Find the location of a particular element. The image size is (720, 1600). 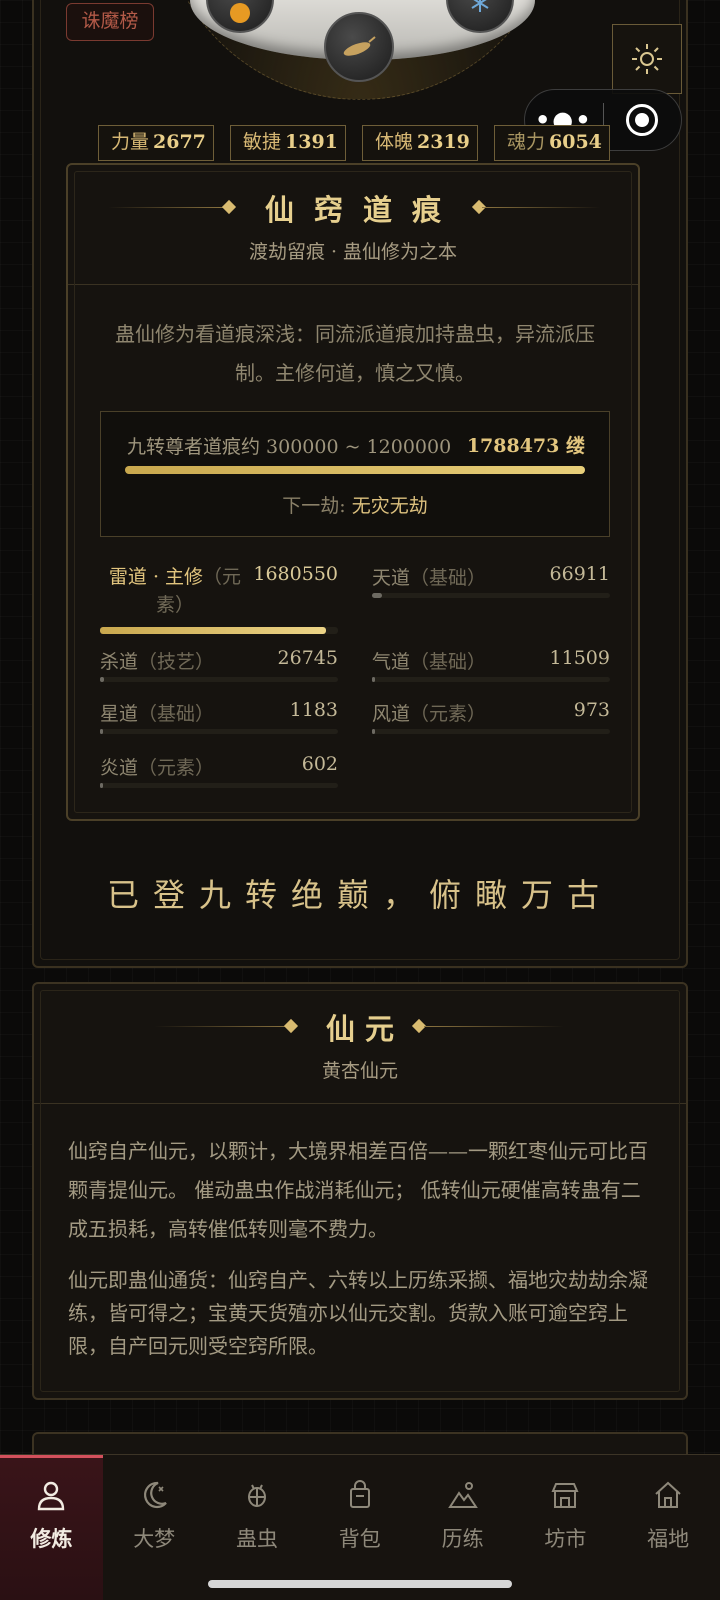

bag-icon is located at coordinates (359, 1496).